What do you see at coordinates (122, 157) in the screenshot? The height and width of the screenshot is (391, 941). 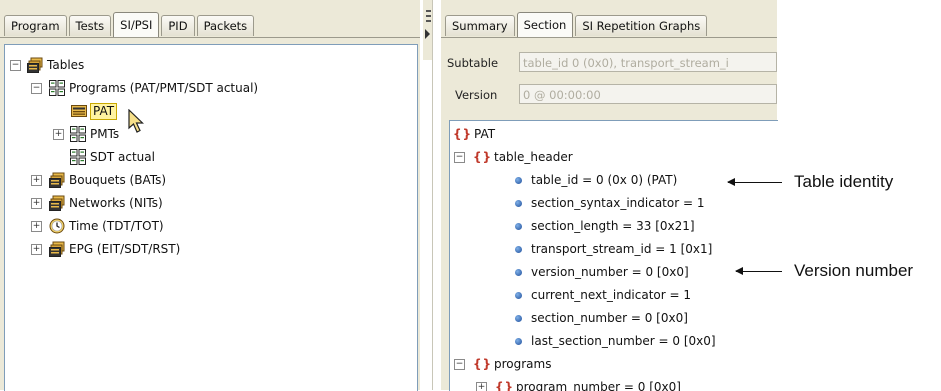 I see `tree-label: SDT actual` at bounding box center [122, 157].